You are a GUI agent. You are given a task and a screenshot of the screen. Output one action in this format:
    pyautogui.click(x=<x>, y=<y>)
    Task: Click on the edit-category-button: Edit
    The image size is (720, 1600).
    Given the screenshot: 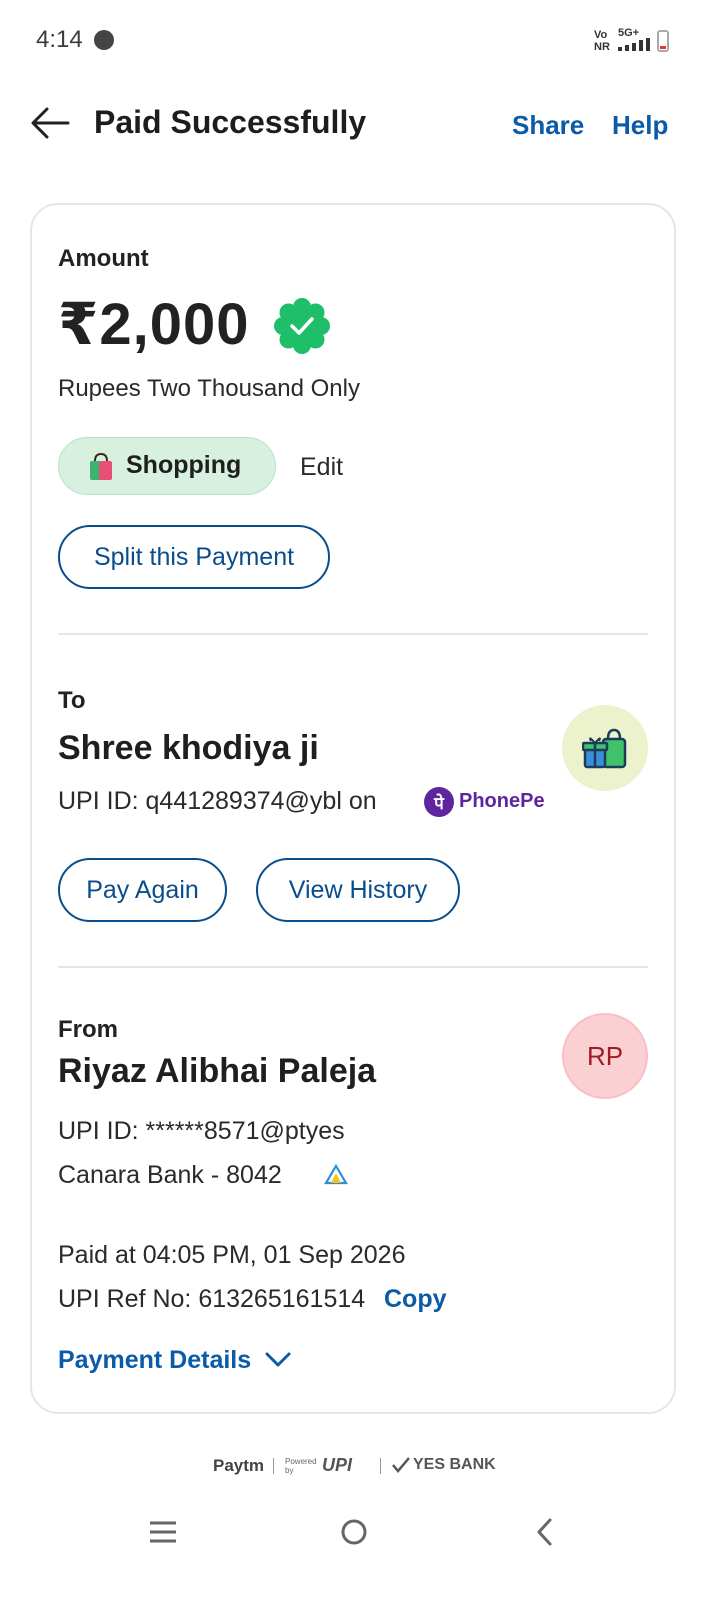 What is the action you would take?
    pyautogui.click(x=321, y=467)
    